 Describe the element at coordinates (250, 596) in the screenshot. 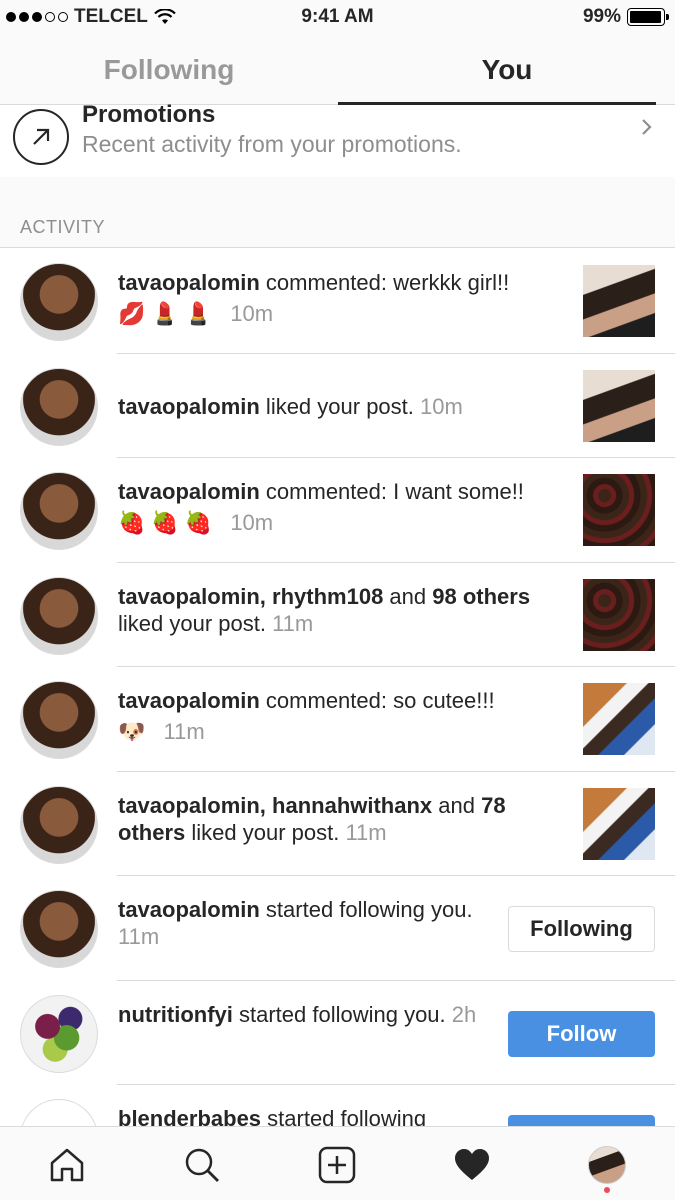

I see `username: tavaopalomin, rhythm108` at that location.